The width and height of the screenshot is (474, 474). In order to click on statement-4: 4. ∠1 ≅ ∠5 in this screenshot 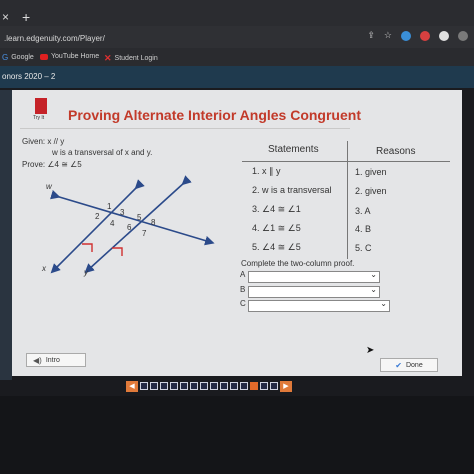, I will do `click(276, 228)`.